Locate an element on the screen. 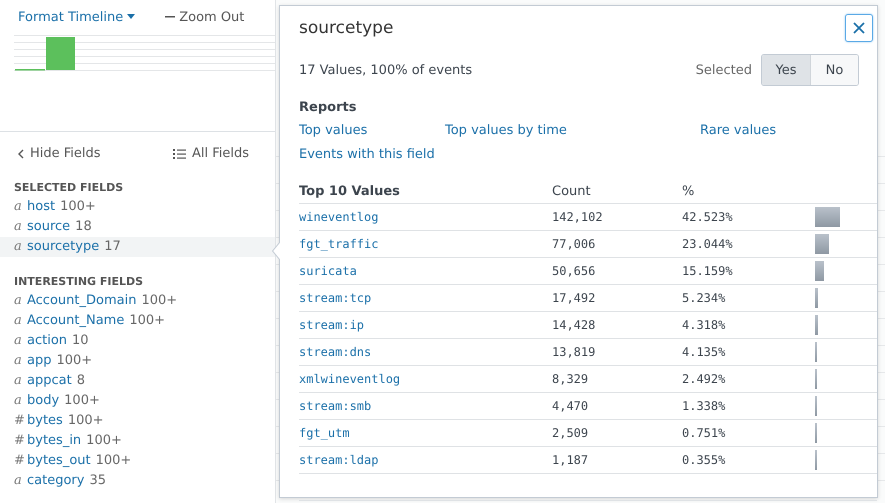 The width and height of the screenshot is (885, 503). value-link: stream:ip is located at coordinates (331, 325).